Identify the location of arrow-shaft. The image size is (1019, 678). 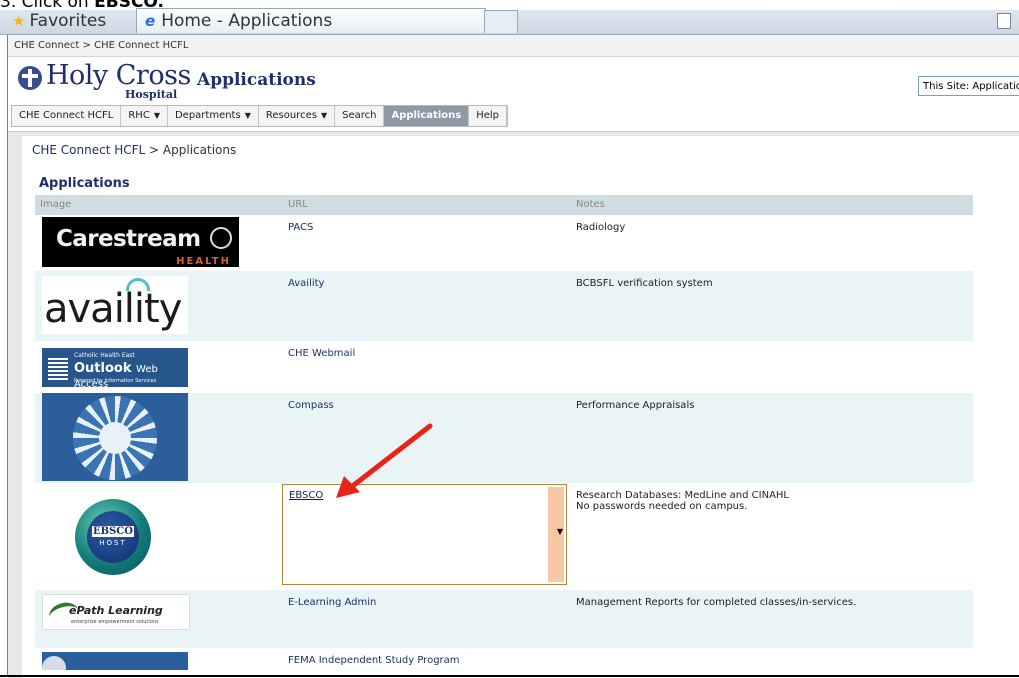
(390, 457).